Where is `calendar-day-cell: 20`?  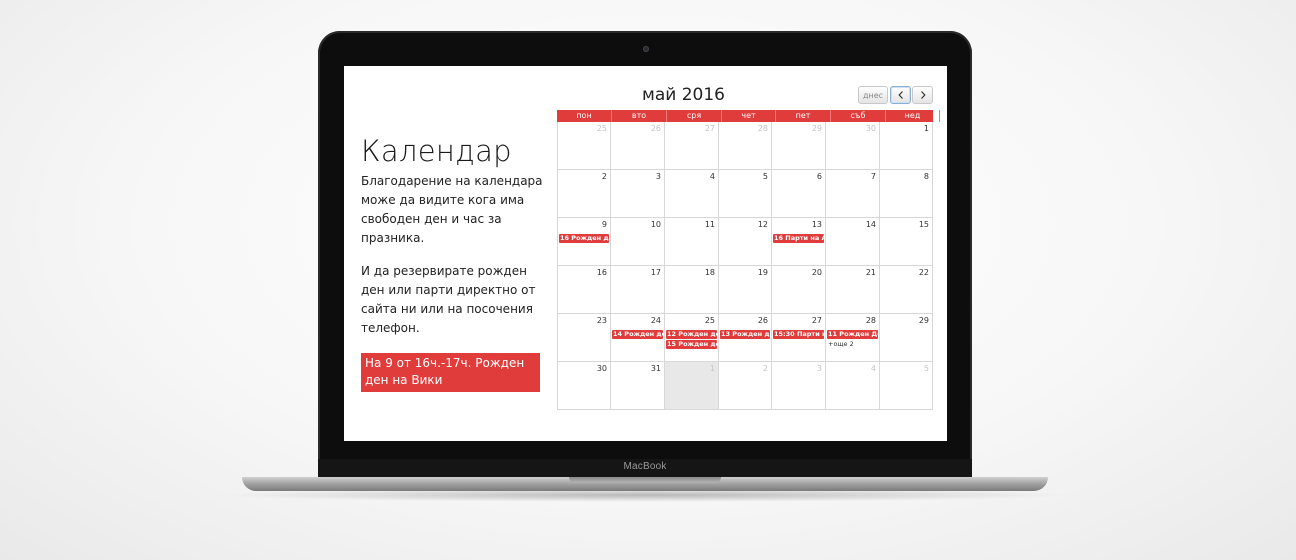
calendar-day-cell: 20 is located at coordinates (799, 289).